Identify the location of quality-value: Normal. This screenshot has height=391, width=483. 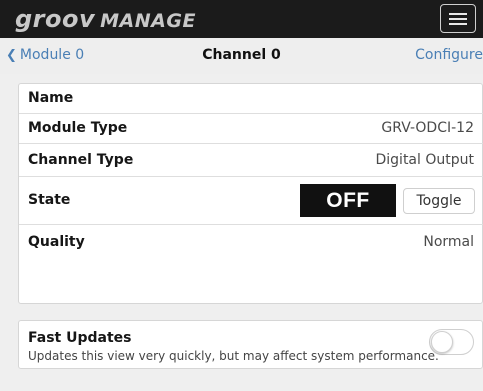
(448, 242).